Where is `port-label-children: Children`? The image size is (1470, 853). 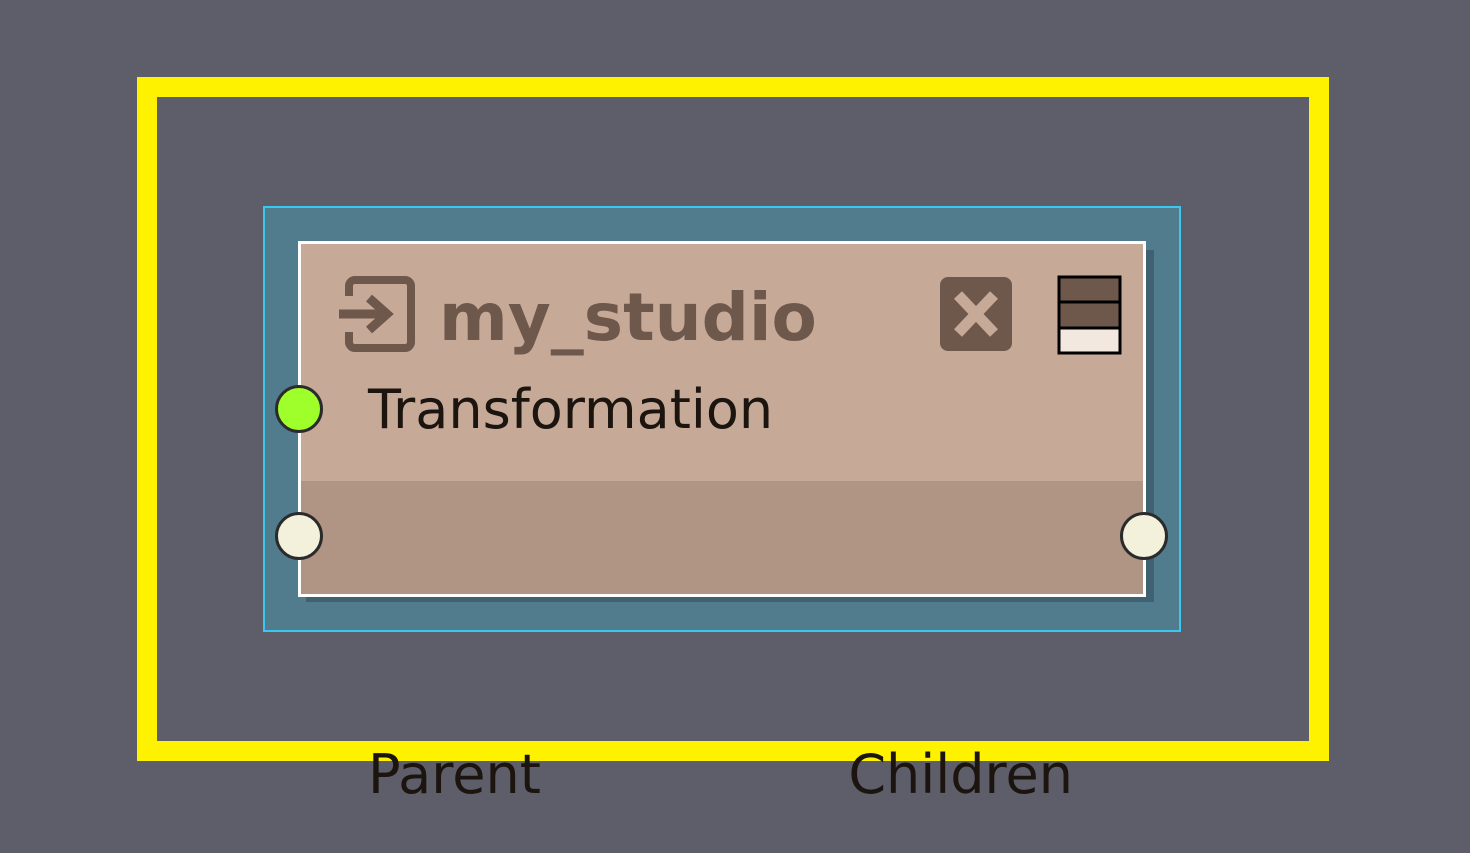
port-label-children: Children is located at coordinates (960, 774).